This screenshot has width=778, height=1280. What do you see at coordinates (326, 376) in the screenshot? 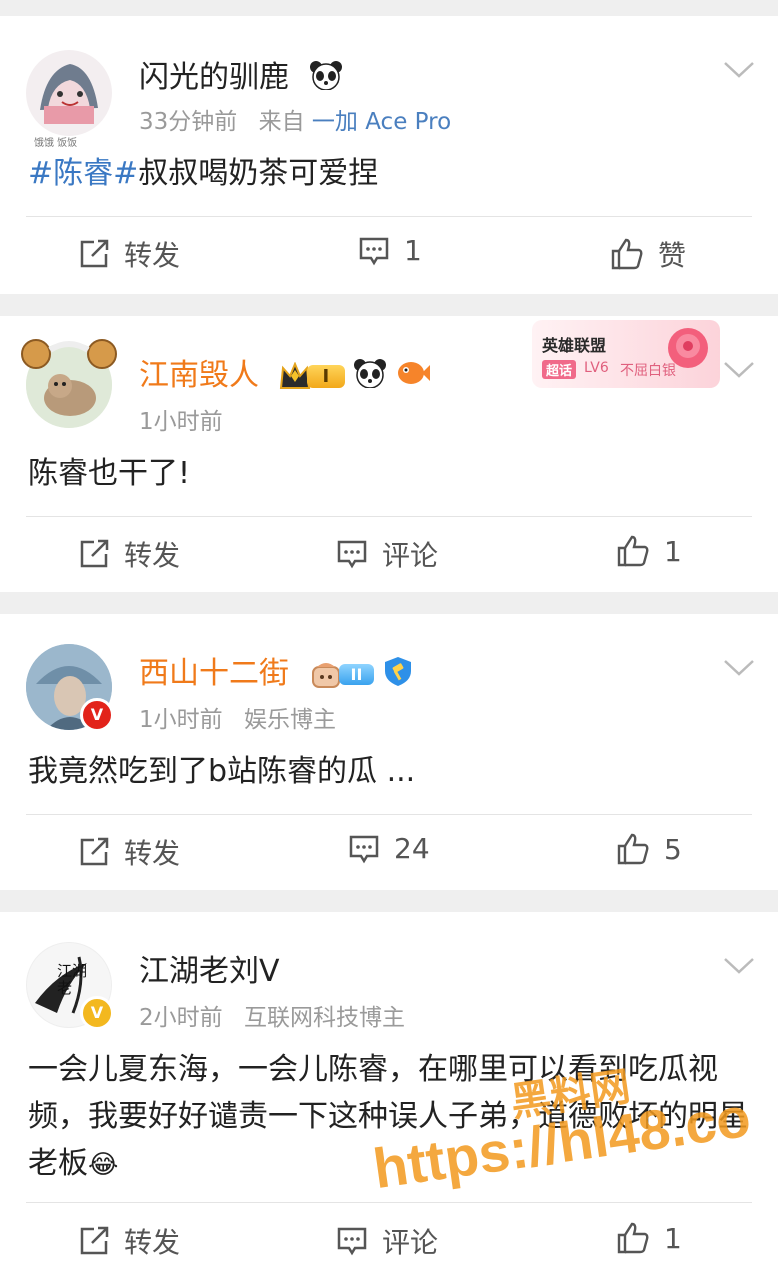
I see `level-badge-text: I` at bounding box center [326, 376].